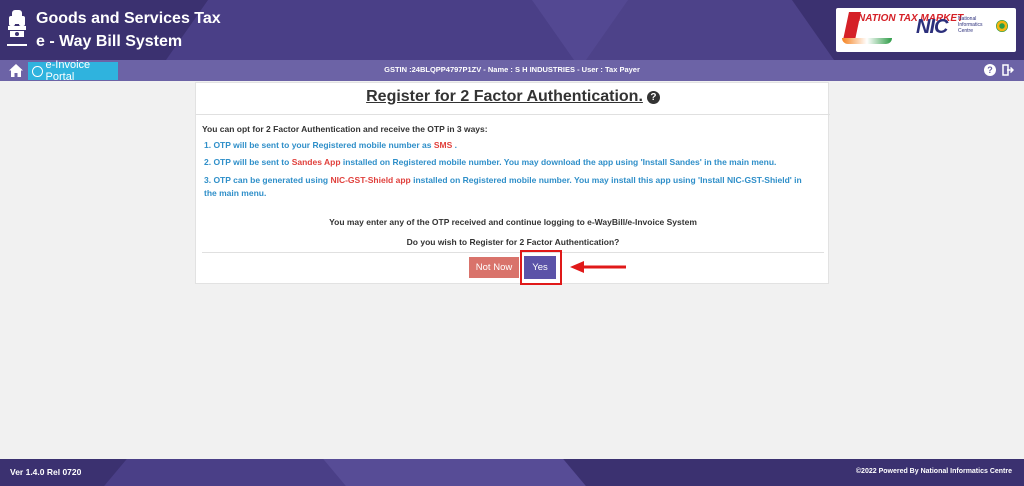  What do you see at coordinates (598, 267) in the screenshot?
I see `red-arrow-icon` at bounding box center [598, 267].